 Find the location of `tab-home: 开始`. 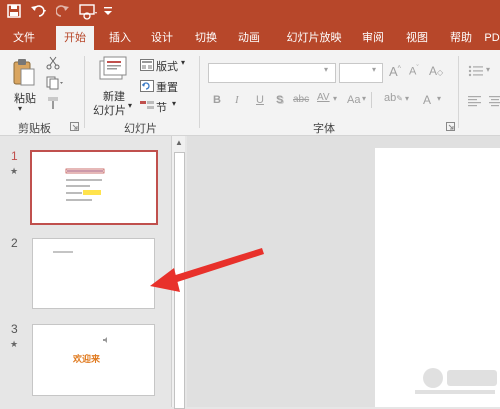

tab-home: 开始 is located at coordinates (75, 38).